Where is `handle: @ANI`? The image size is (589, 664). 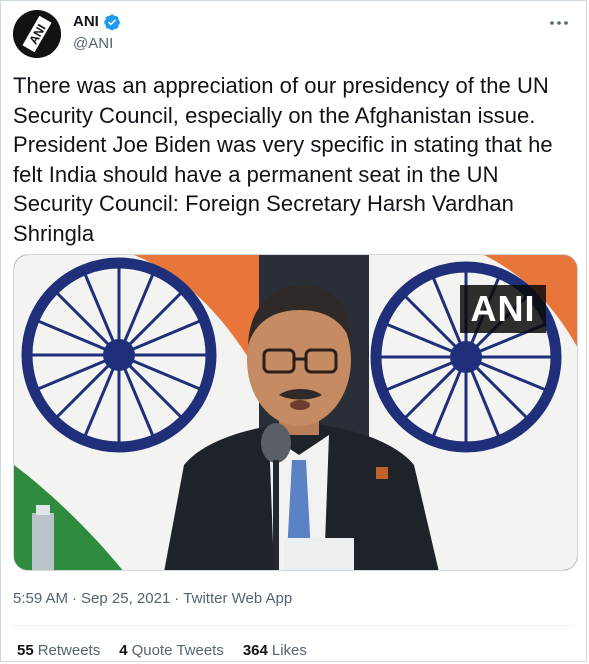
handle: @ANI is located at coordinates (97, 44).